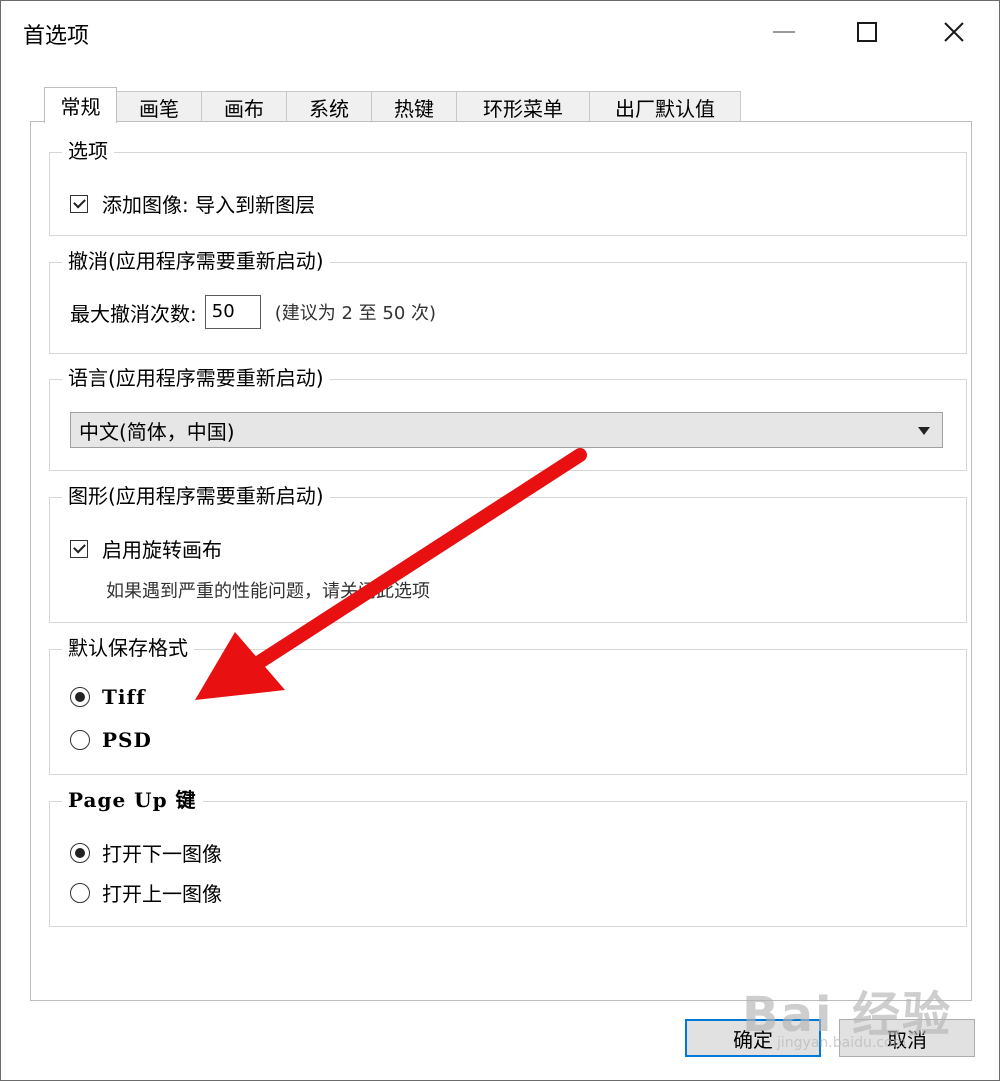  What do you see at coordinates (508, 552) in the screenshot?
I see `graphics-group: 图形(应用程序需要重新启动) 启用旋转画布 如果遇到严重的性能问题，请关闭此选项` at bounding box center [508, 552].